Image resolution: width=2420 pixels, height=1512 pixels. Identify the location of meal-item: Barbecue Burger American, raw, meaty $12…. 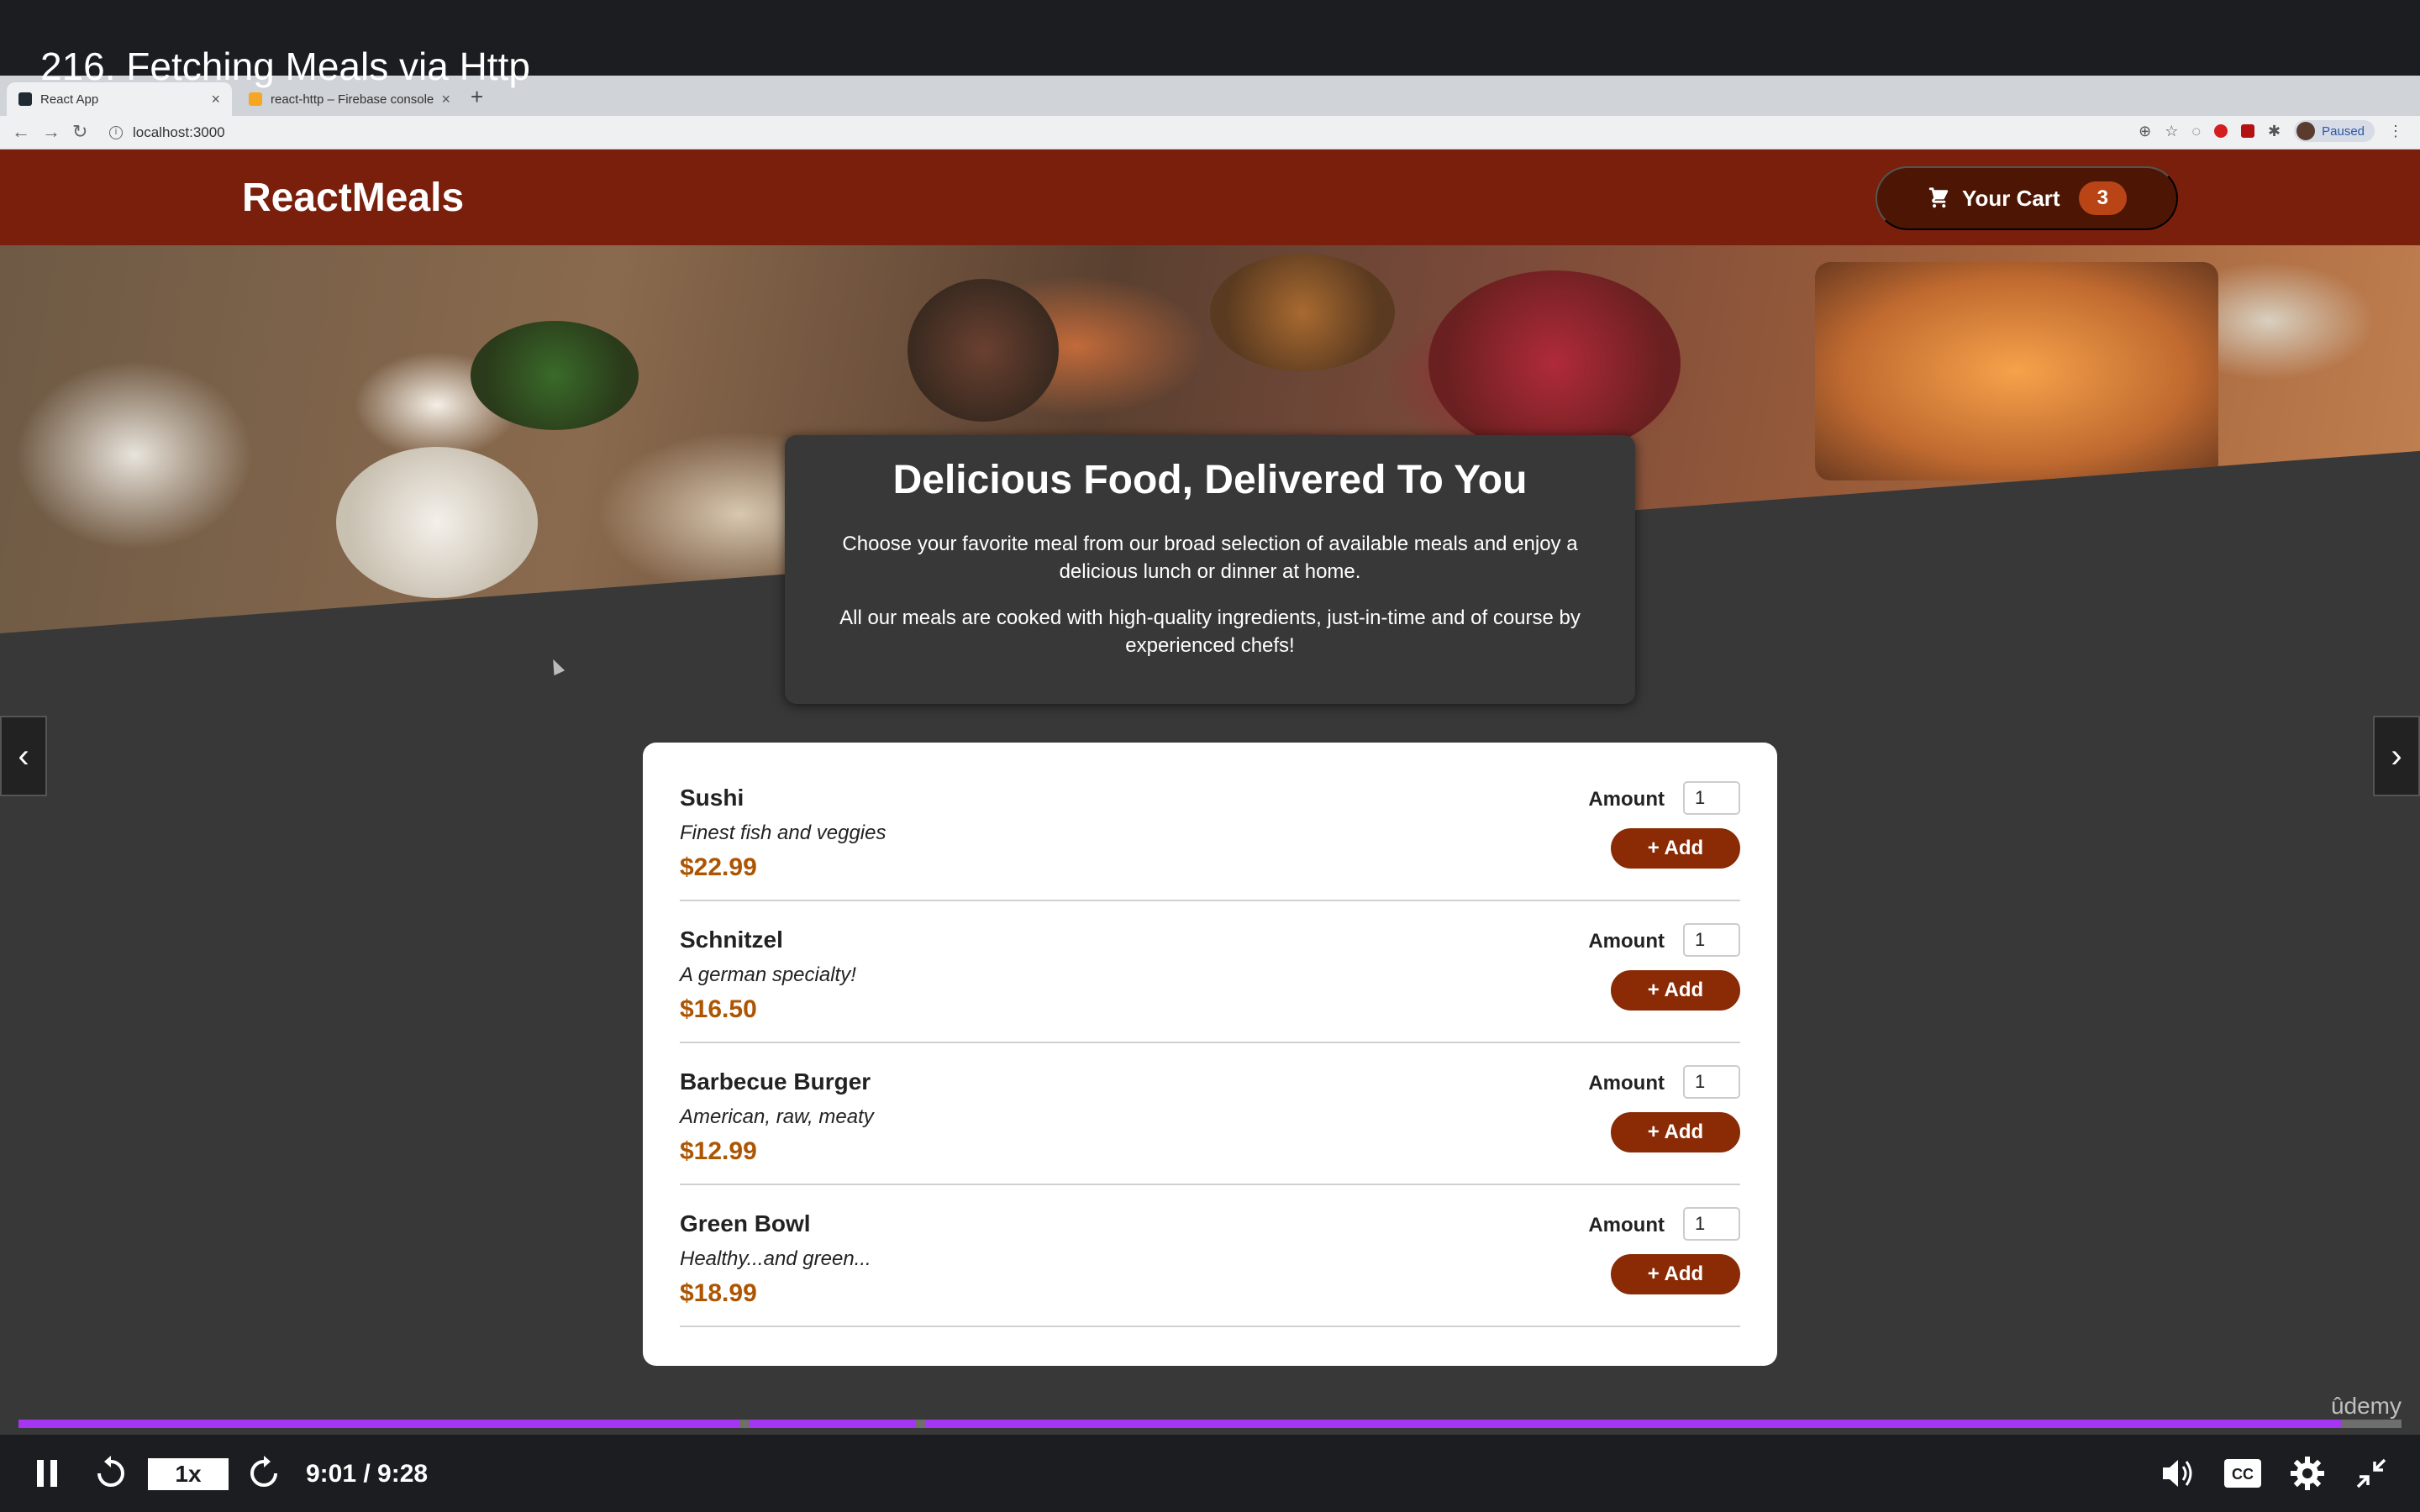
(1210, 1114).